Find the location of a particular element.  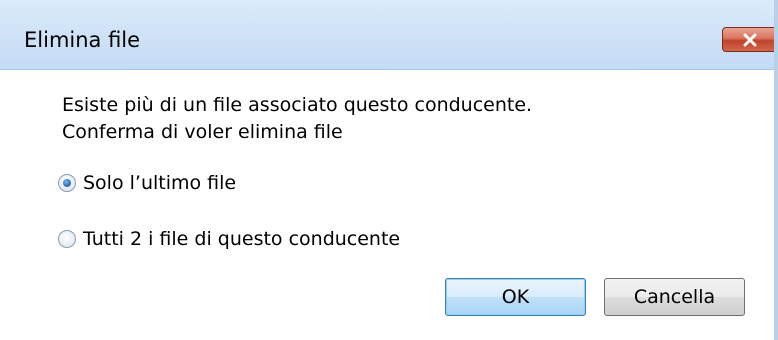

close-icon is located at coordinates (750, 39).